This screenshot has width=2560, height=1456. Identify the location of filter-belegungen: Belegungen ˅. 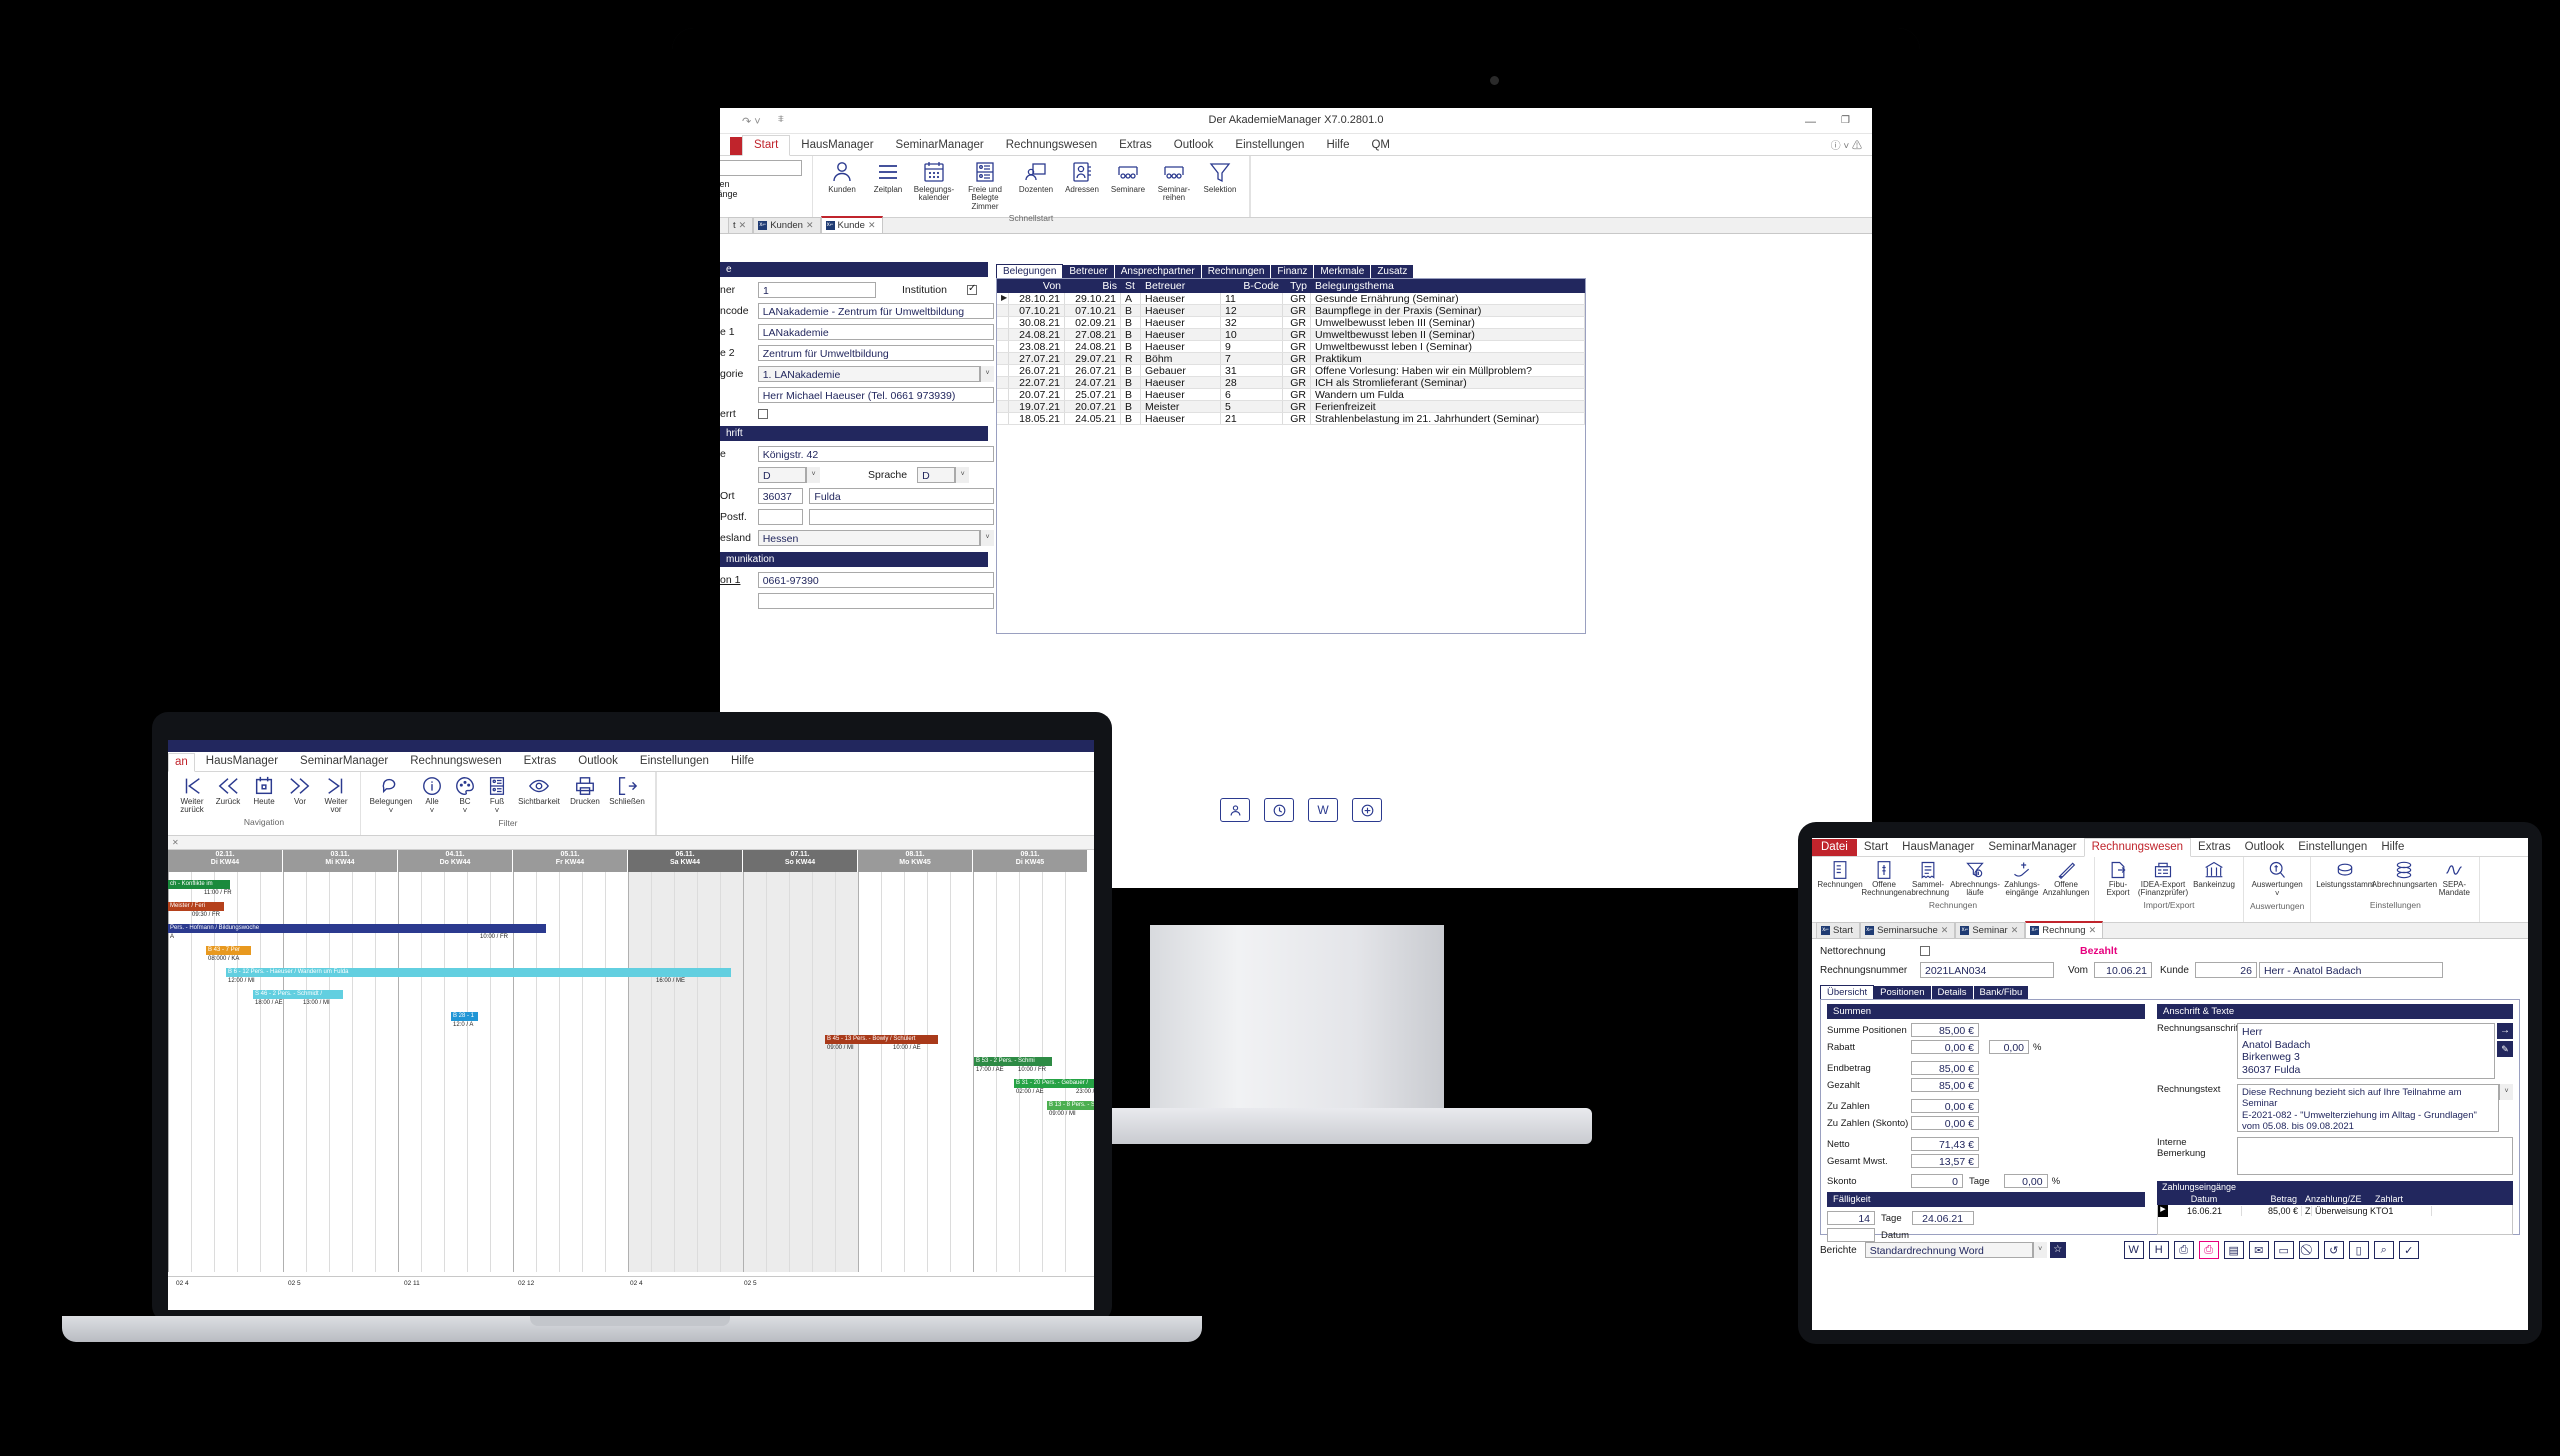
(391, 795).